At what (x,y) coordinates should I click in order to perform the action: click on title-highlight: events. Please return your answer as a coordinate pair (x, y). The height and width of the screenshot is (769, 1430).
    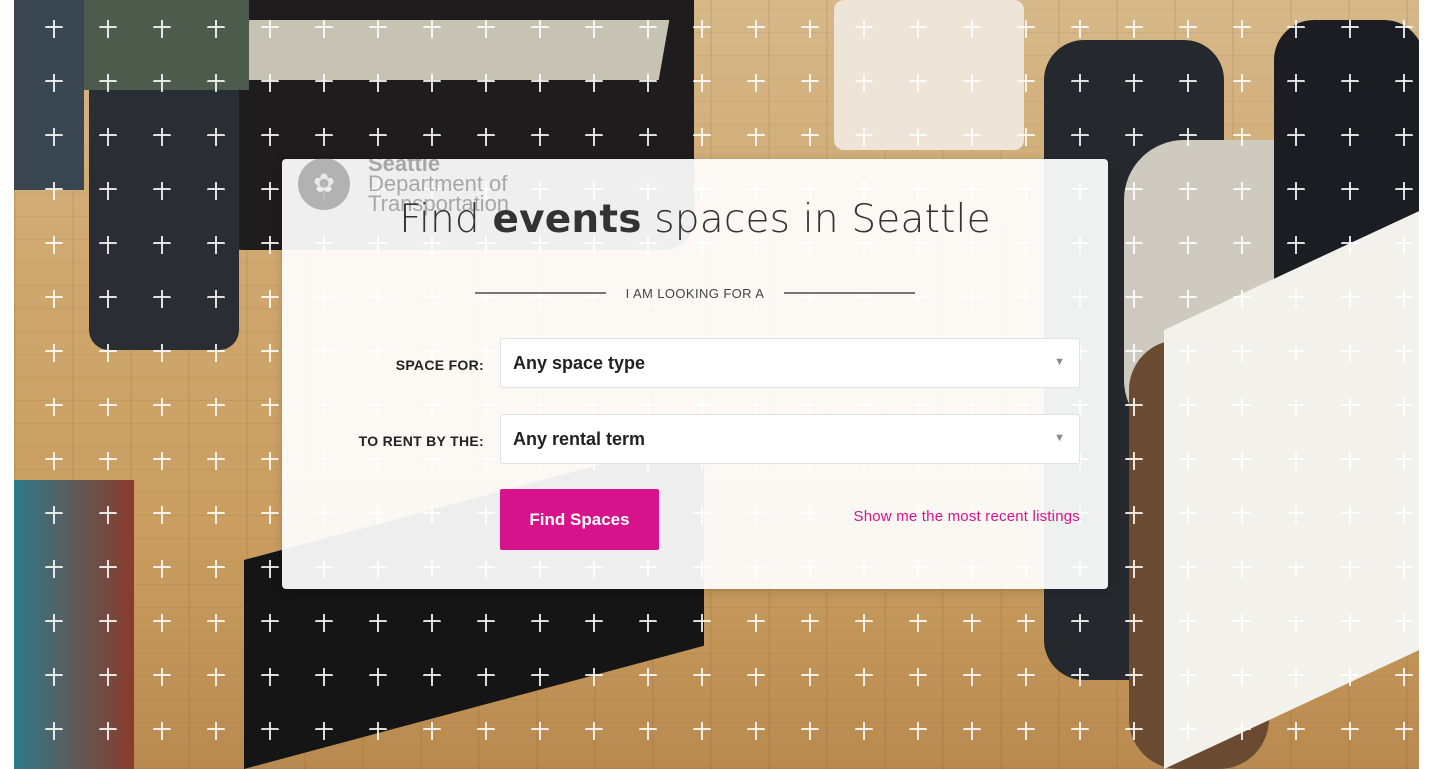
    Looking at the image, I should click on (567, 219).